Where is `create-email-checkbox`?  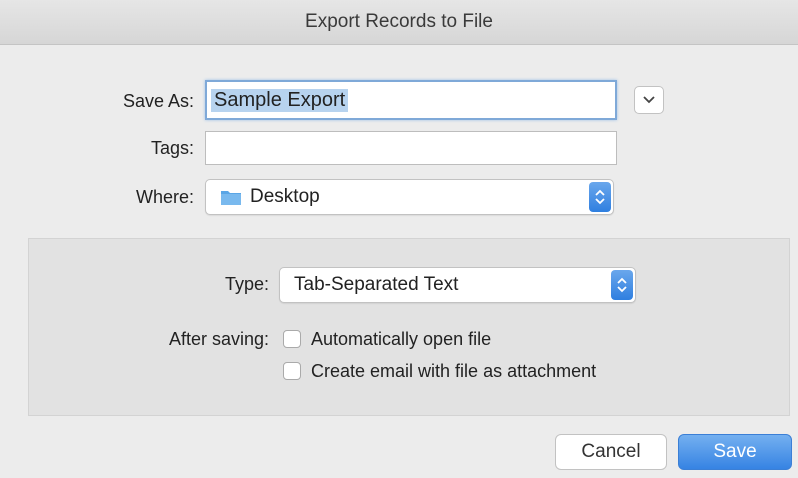 create-email-checkbox is located at coordinates (292, 371).